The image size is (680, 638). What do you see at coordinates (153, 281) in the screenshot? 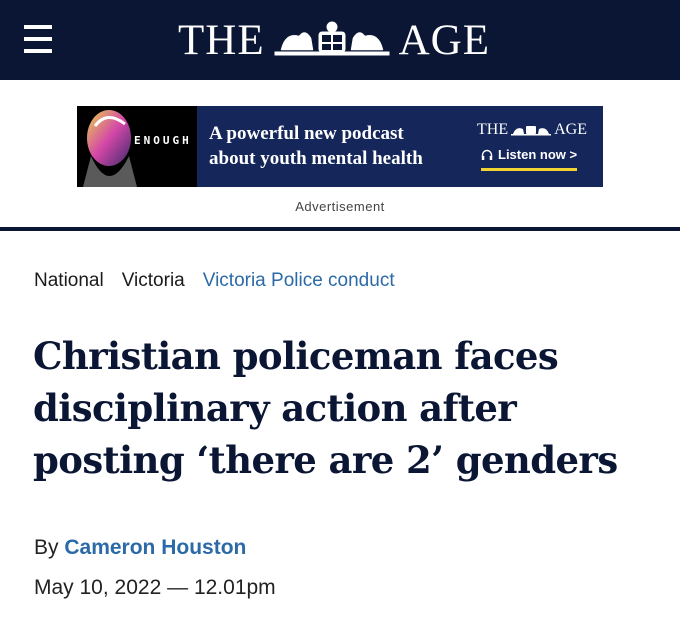
I see `breadcrumb-victoria: Victoria` at bounding box center [153, 281].